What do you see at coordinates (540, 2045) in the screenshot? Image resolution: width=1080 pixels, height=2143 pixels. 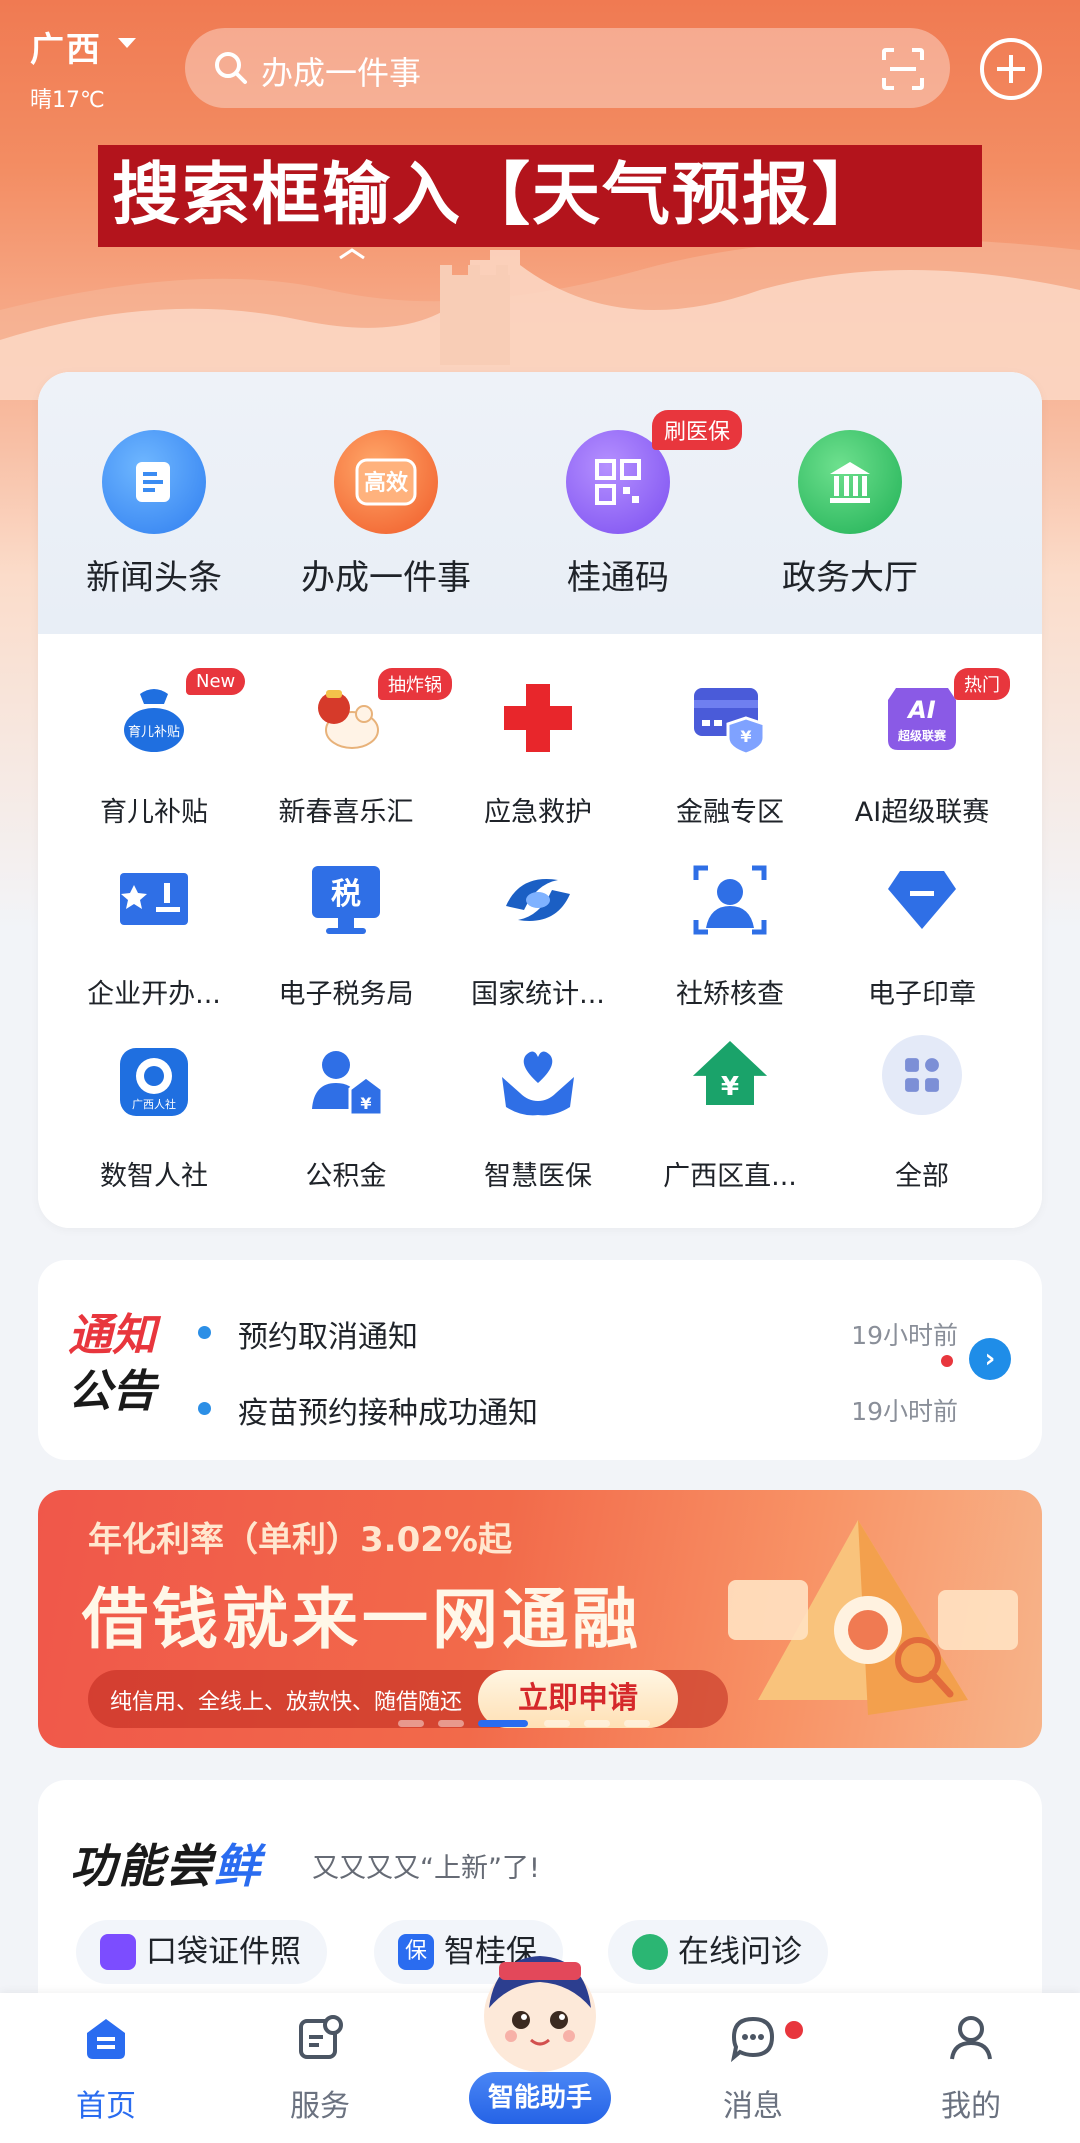 I see `smart-assistant-button: 智能助手` at bounding box center [540, 2045].